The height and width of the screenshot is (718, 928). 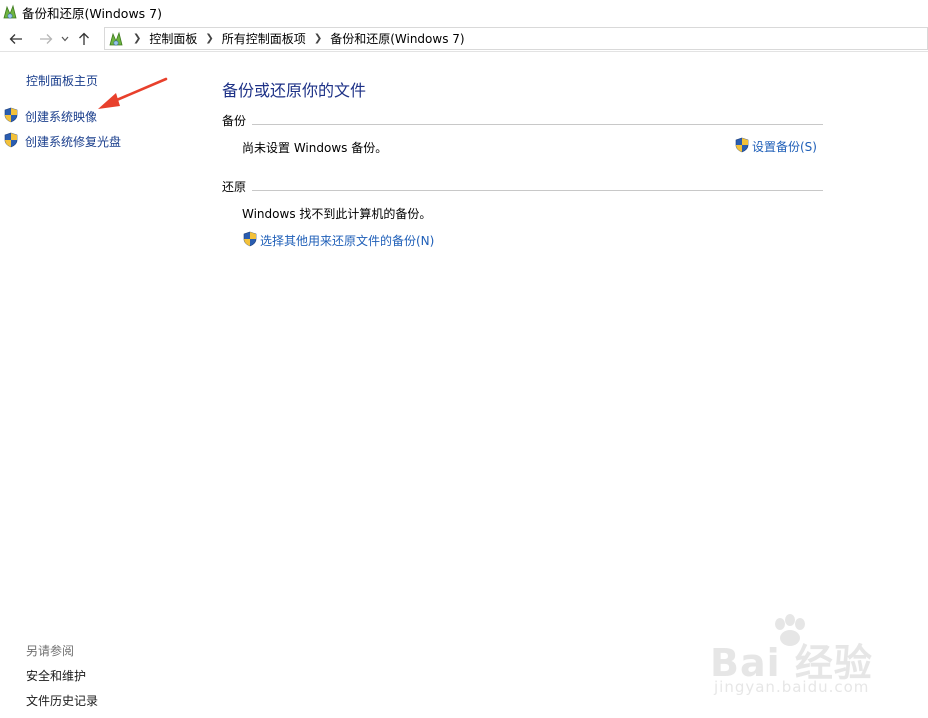 I want to click on title-bar: 备份和还原(Windows 7), so click(x=464, y=12).